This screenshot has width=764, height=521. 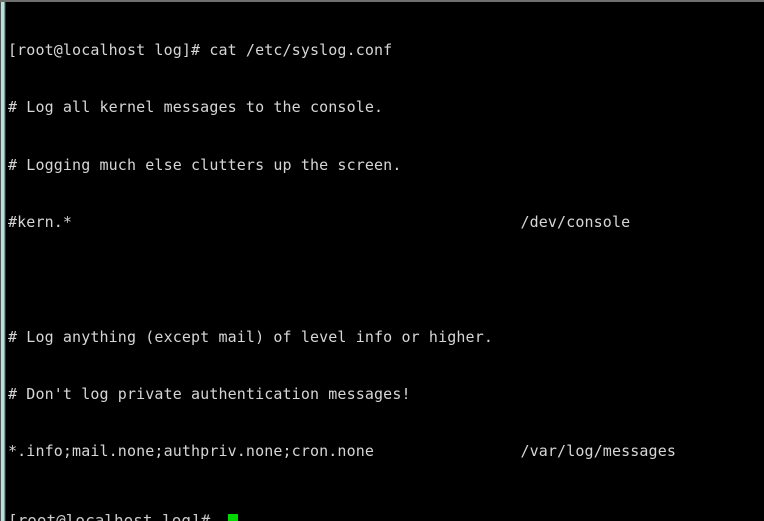 I want to click on output-line-blank, so click(x=386, y=279).